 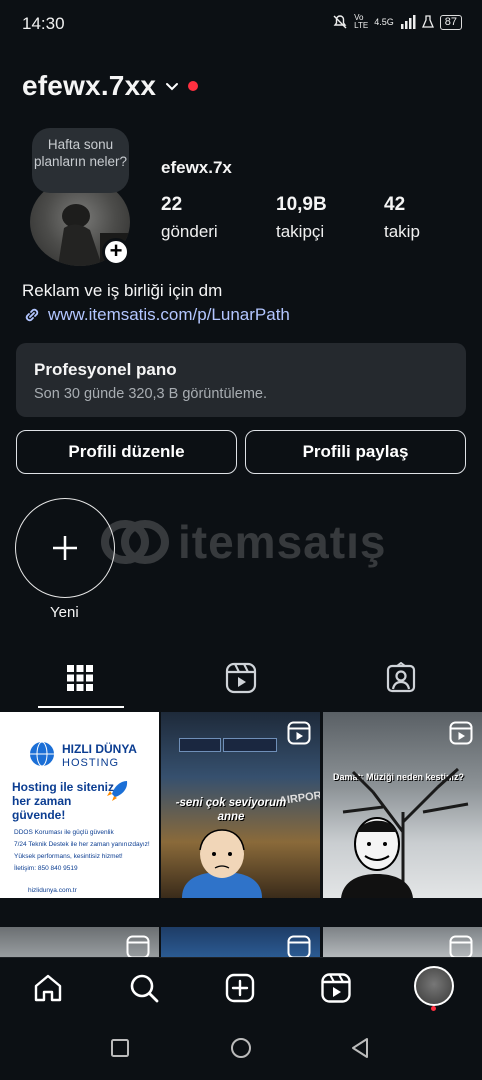 I want to click on nav-profile-avatar, so click(x=434, y=986).